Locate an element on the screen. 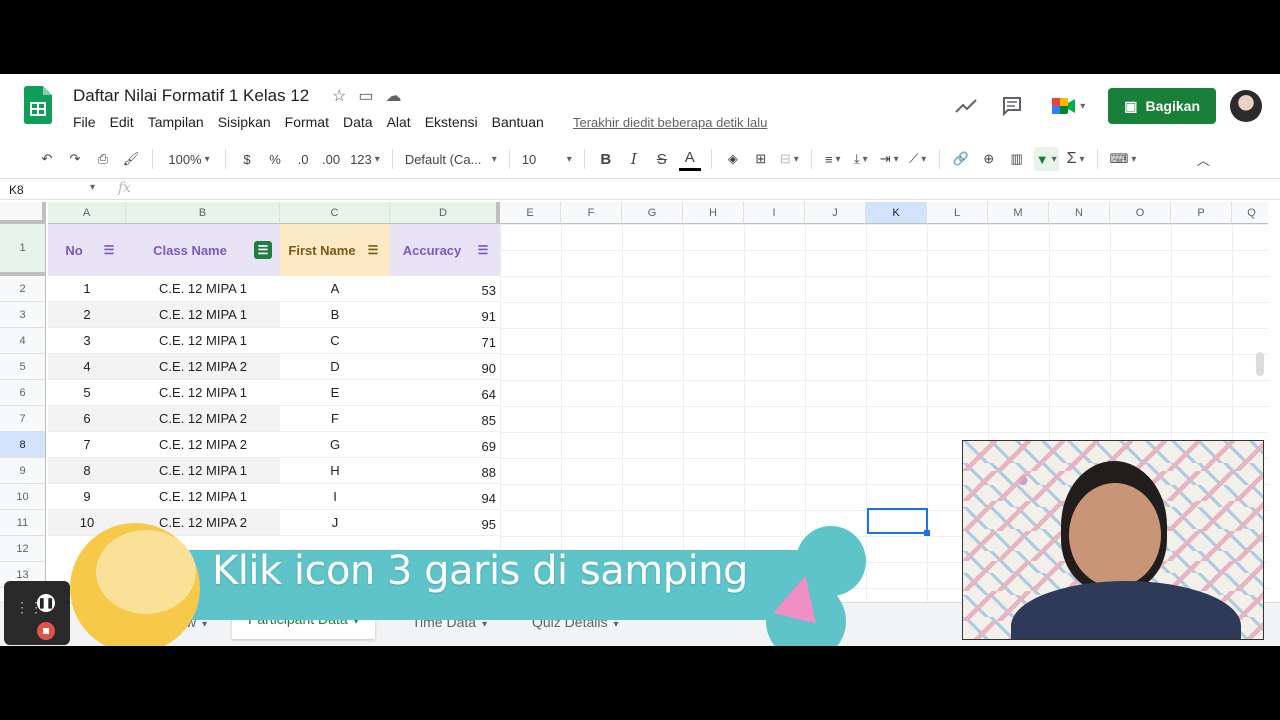  selected-cell-k8 is located at coordinates (898, 522).